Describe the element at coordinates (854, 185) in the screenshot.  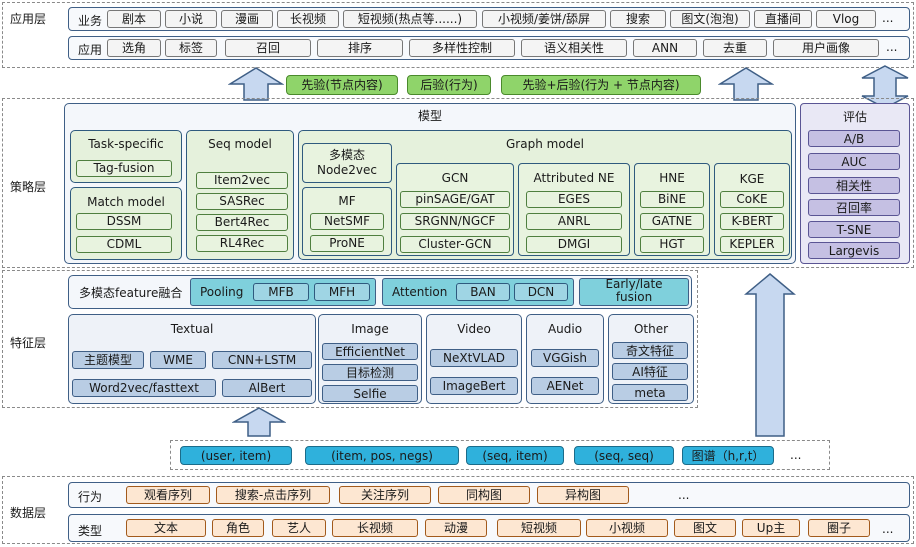
I see `eval-item: 相关性` at that location.